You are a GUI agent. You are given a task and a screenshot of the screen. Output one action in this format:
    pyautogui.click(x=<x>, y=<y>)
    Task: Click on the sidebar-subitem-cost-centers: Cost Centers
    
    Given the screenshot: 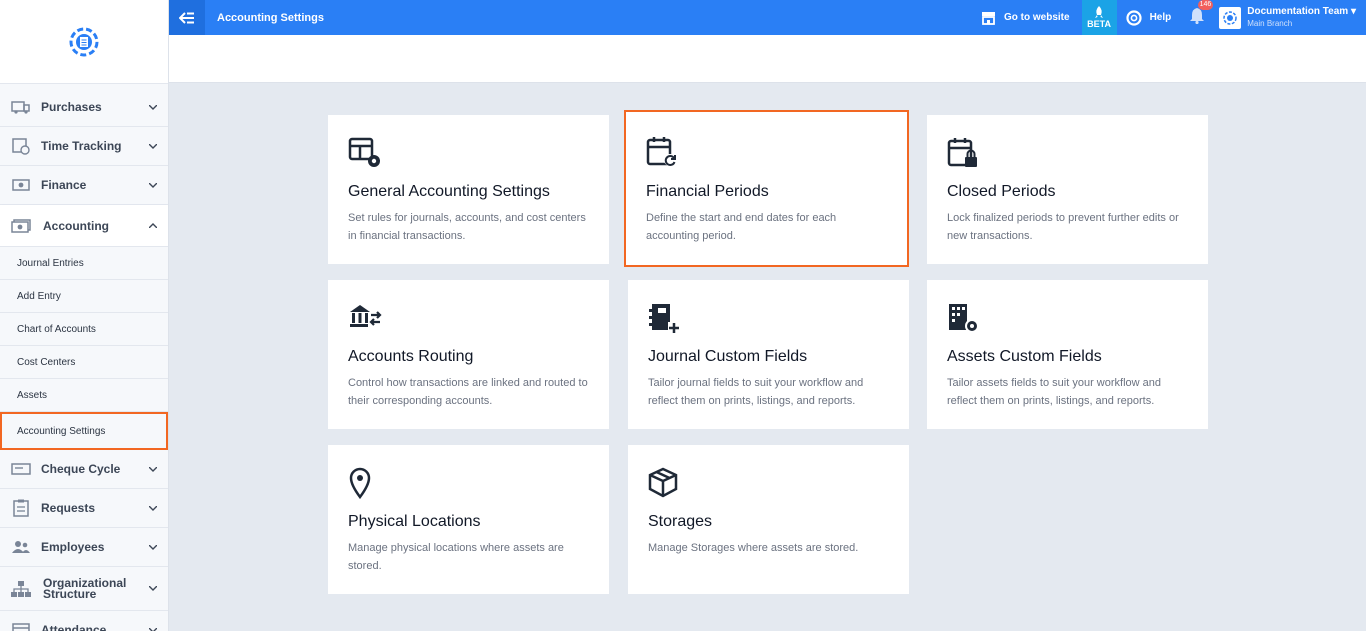 What is the action you would take?
    pyautogui.click(x=84, y=362)
    